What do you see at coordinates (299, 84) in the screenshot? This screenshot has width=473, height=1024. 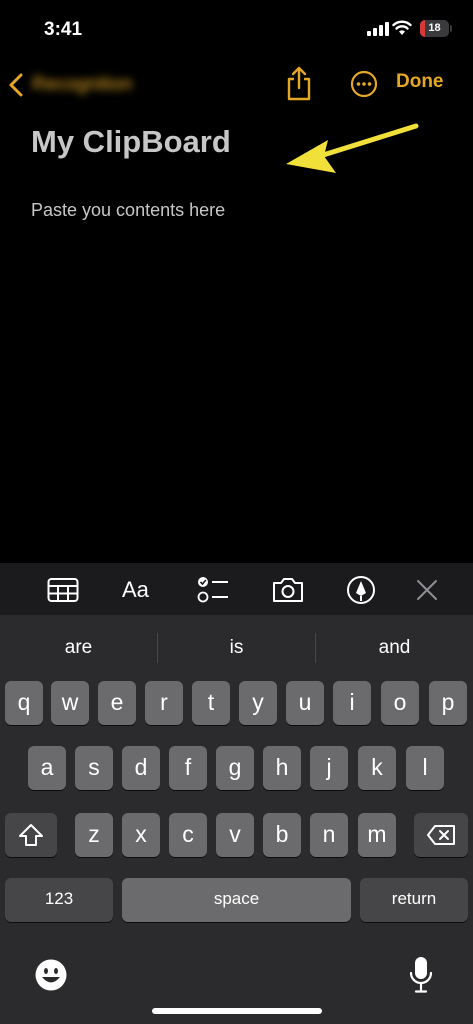 I see `share-icon` at bounding box center [299, 84].